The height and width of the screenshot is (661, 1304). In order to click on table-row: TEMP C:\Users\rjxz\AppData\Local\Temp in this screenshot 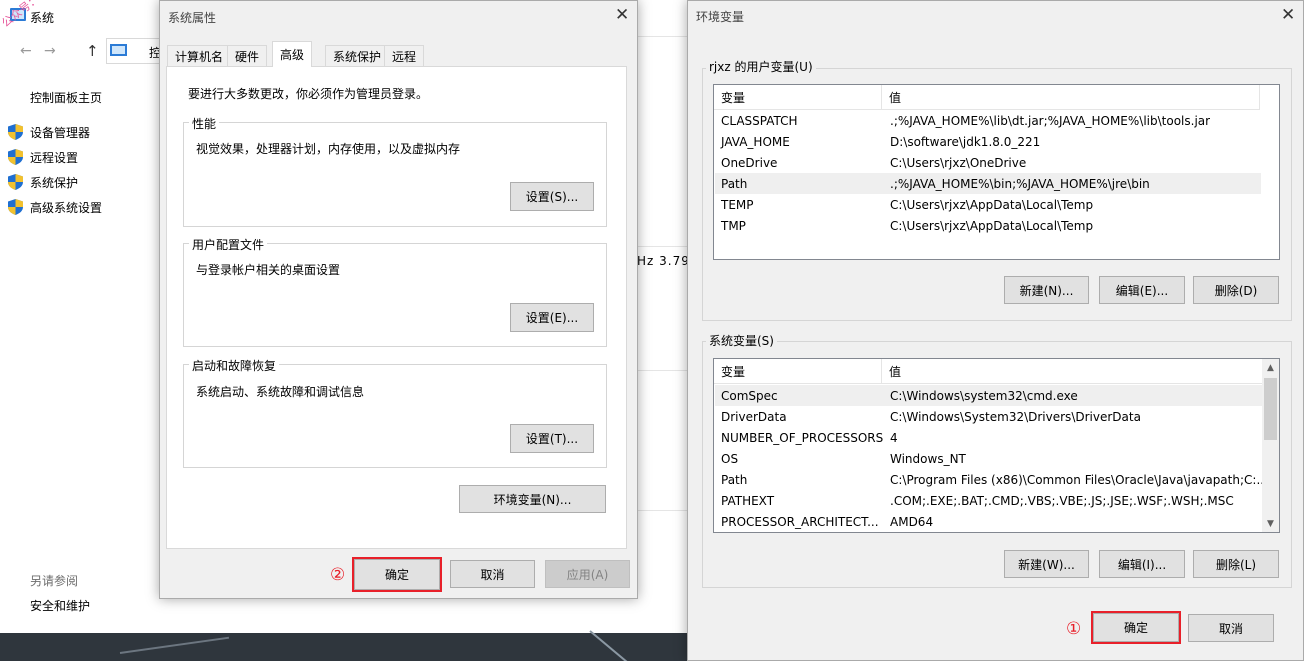, I will do `click(904, 204)`.